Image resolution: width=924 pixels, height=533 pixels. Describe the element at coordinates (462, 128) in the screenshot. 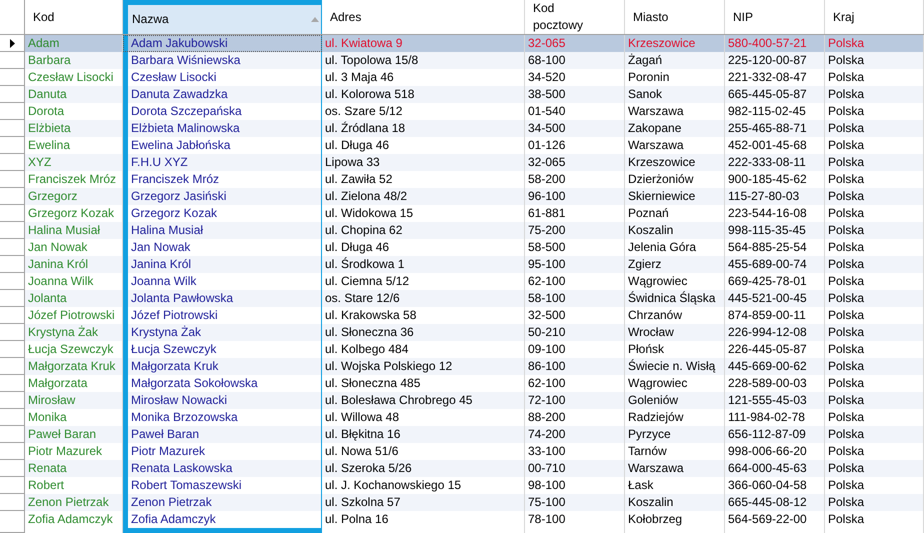

I see `table-row: Elżbieta Elżbieta Malinowska ul. Źródlana 18 34-500 Zakopane 255-465-88-71 Polska` at that location.